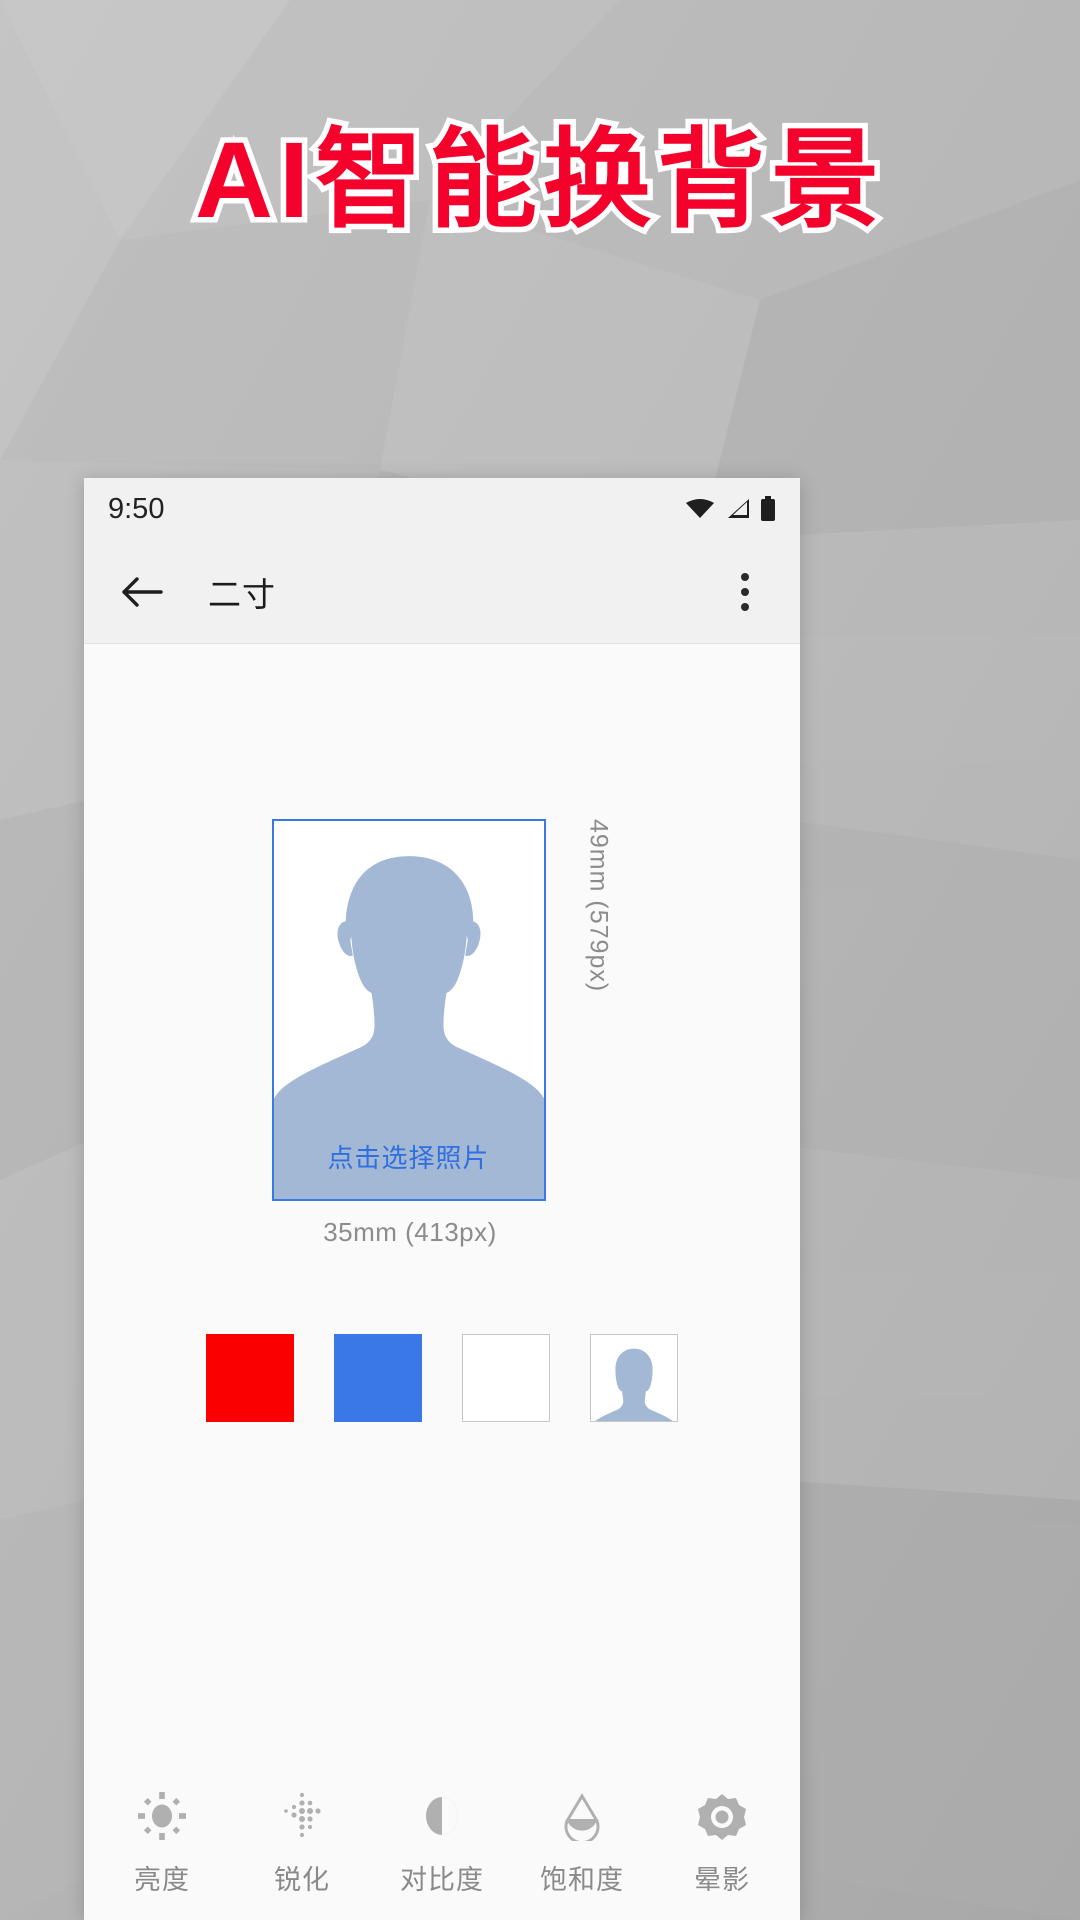 Image resolution: width=1080 pixels, height=1920 pixels. Describe the element at coordinates (442, 1378) in the screenshot. I see `background-color-swatches` at that location.